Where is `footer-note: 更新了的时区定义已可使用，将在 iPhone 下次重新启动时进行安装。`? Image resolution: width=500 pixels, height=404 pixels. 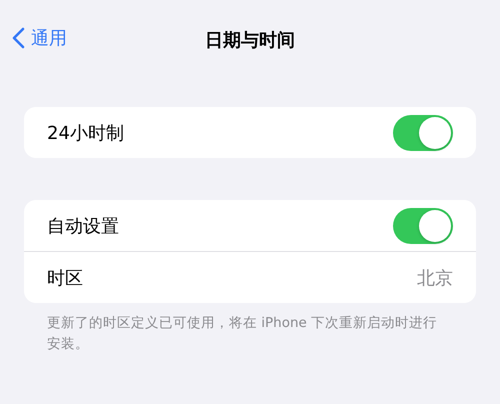
footer-note: 更新了的时区定义已可使用，将在 iPhone 下次重新启动时进行安装。 is located at coordinates (242, 334).